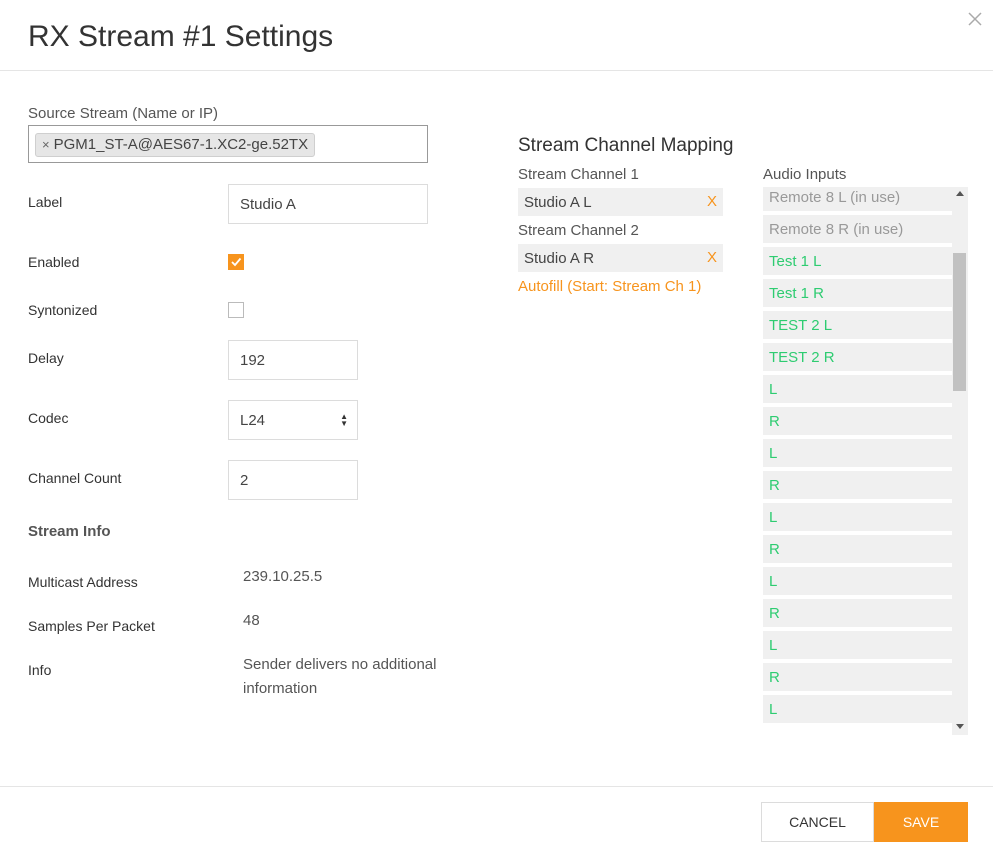 The height and width of the screenshot is (853, 993). What do you see at coordinates (558, 202) in the screenshot?
I see `stream-channel-1-value: Studio A L` at bounding box center [558, 202].